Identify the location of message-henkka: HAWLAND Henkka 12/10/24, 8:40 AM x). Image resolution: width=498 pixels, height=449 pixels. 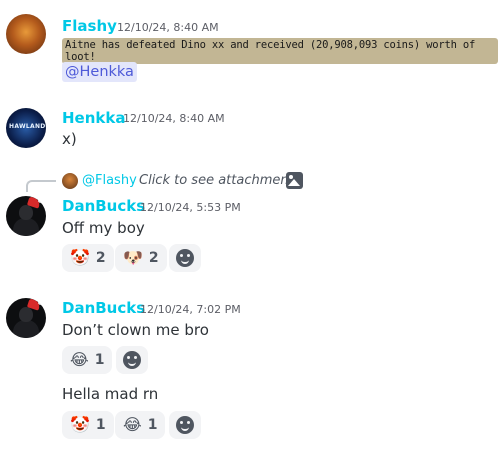
(249, 120).